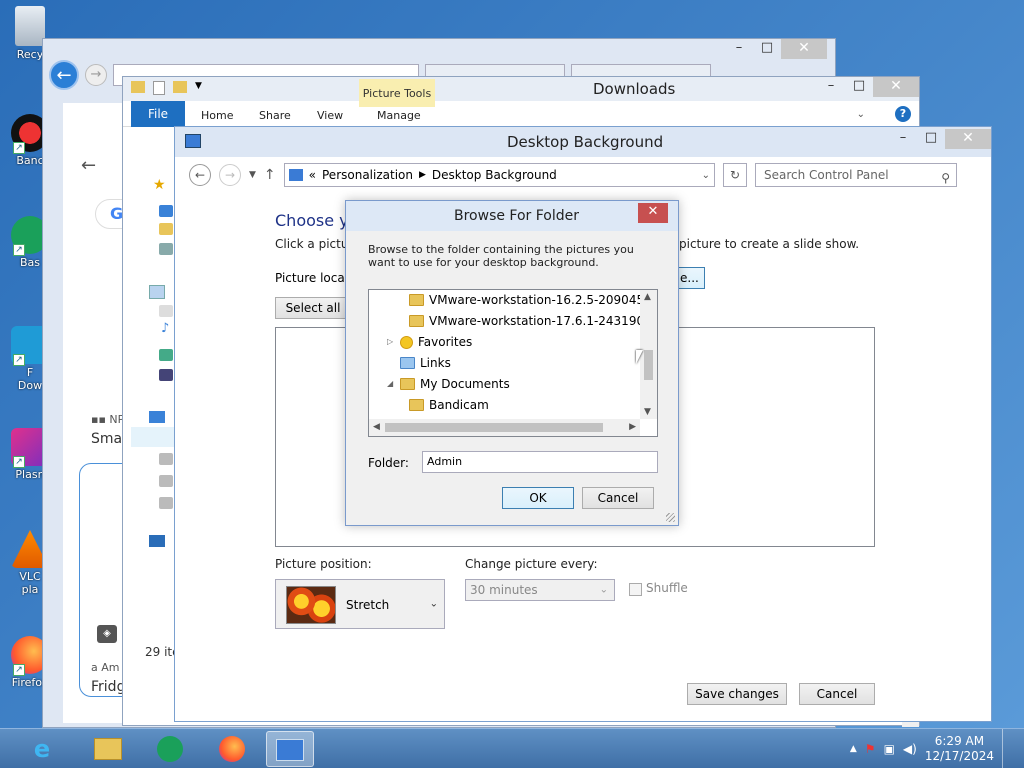 This screenshot has height=768, width=1024. I want to click on tree-item: VMware-workstation-16.2.5-20904516.ex, so click(533, 300).